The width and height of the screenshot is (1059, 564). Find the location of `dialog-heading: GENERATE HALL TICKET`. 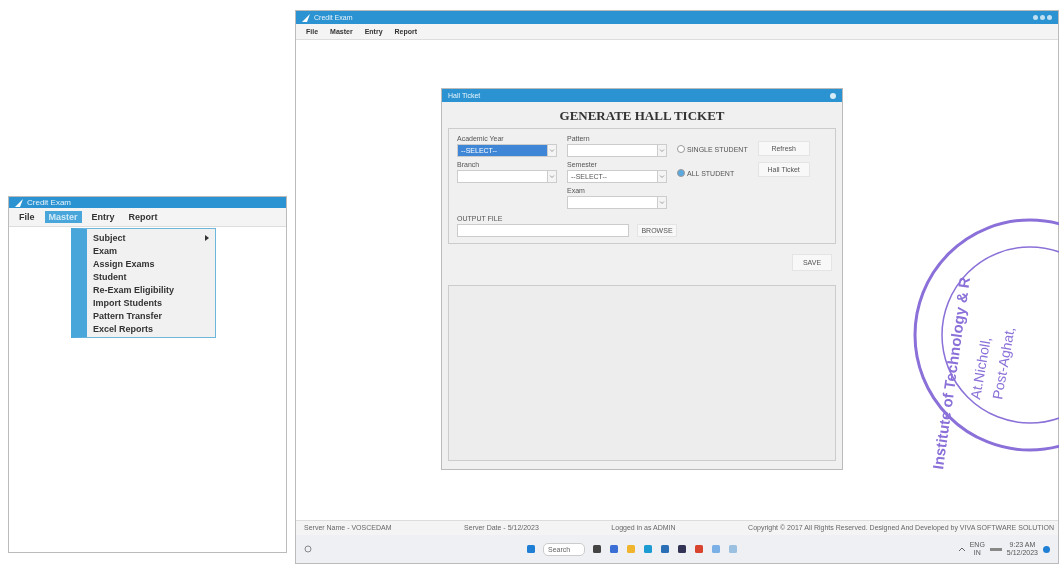

dialog-heading: GENERATE HALL TICKET is located at coordinates (642, 116).